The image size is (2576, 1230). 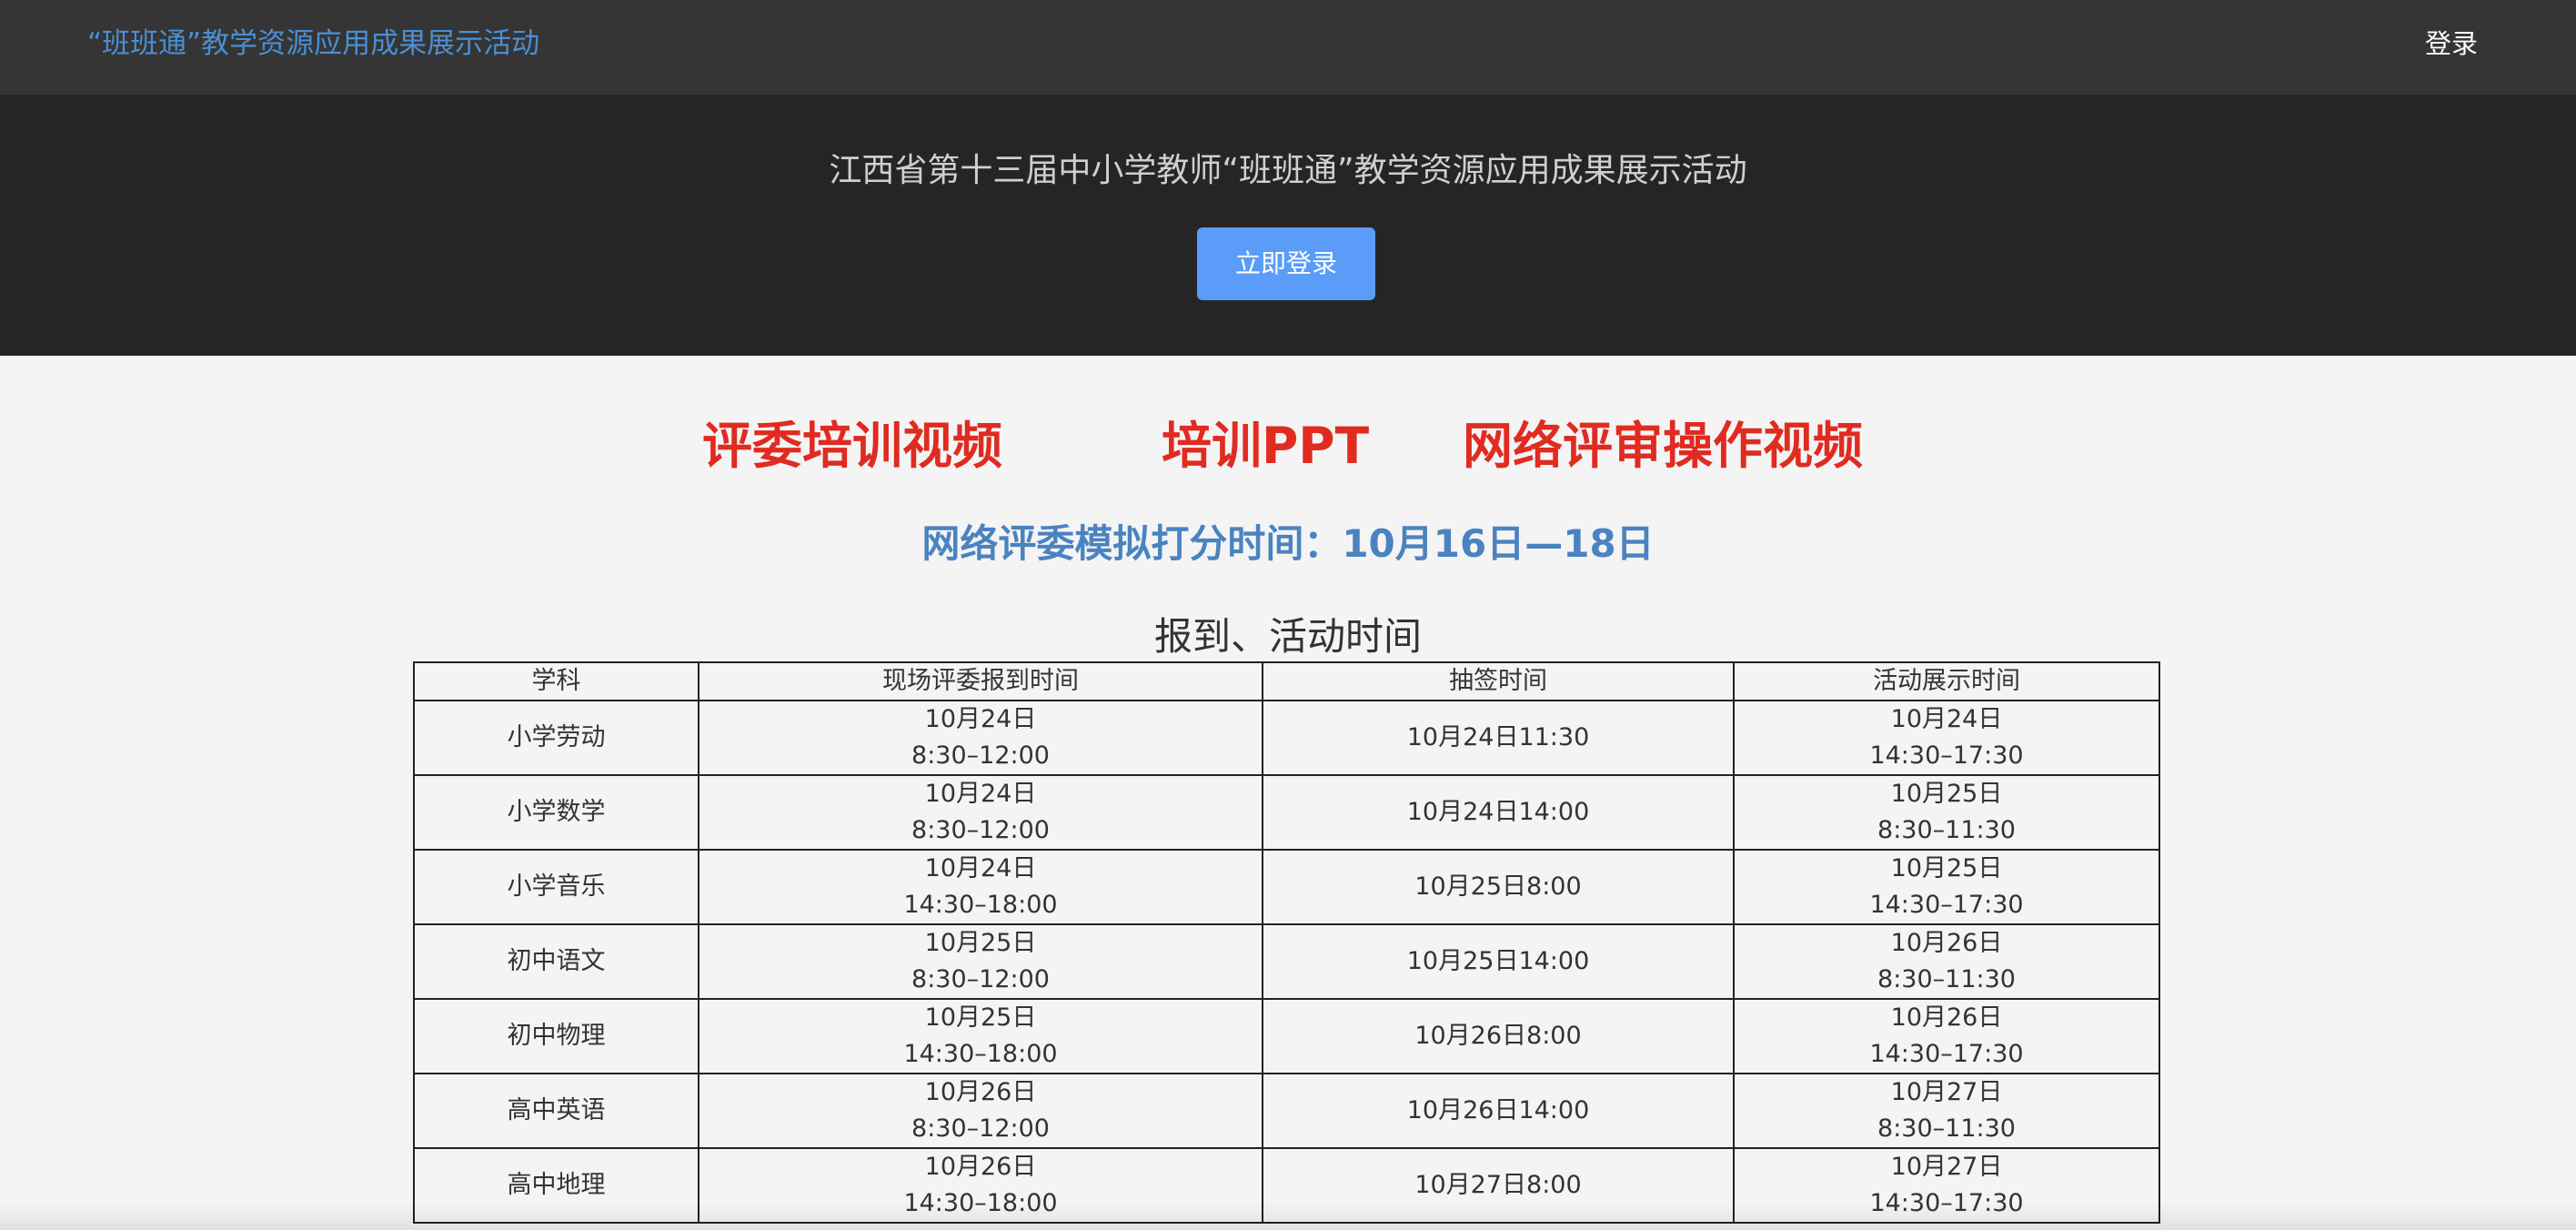 I want to click on subject-cell: 高中英语, so click(x=556, y=1111).